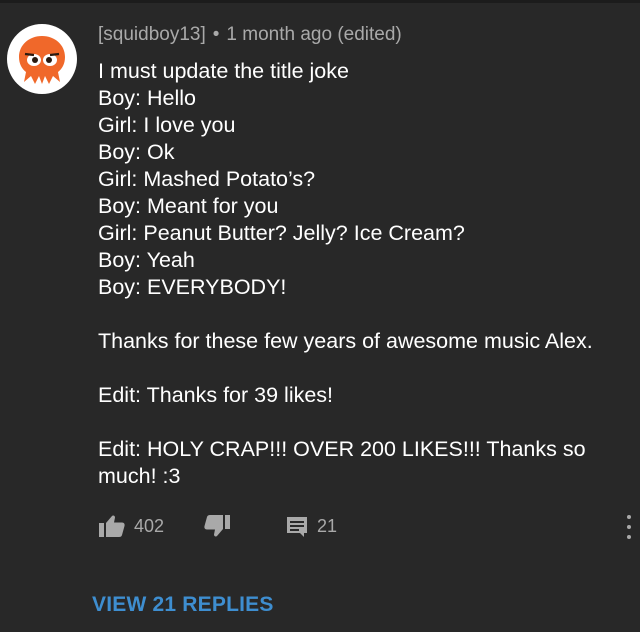 The height and width of the screenshot is (632, 640). I want to click on comment-line: Boy: Hello, so click(147, 98).